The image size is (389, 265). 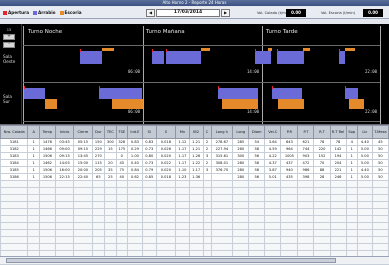 I want to click on prev-date-button: ◀, so click(x=150, y=13).